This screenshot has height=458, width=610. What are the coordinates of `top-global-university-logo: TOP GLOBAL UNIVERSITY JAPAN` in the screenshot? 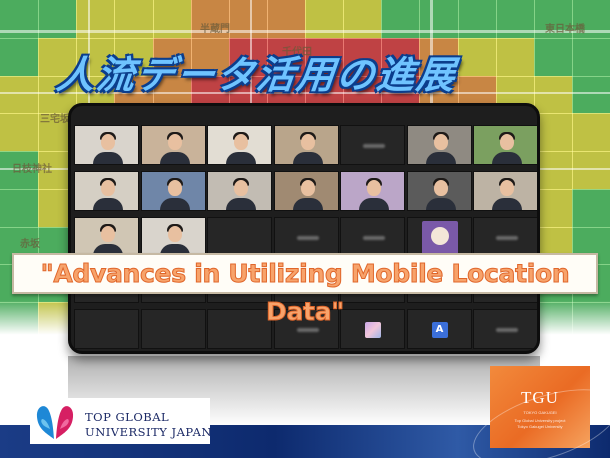 It's located at (121, 421).